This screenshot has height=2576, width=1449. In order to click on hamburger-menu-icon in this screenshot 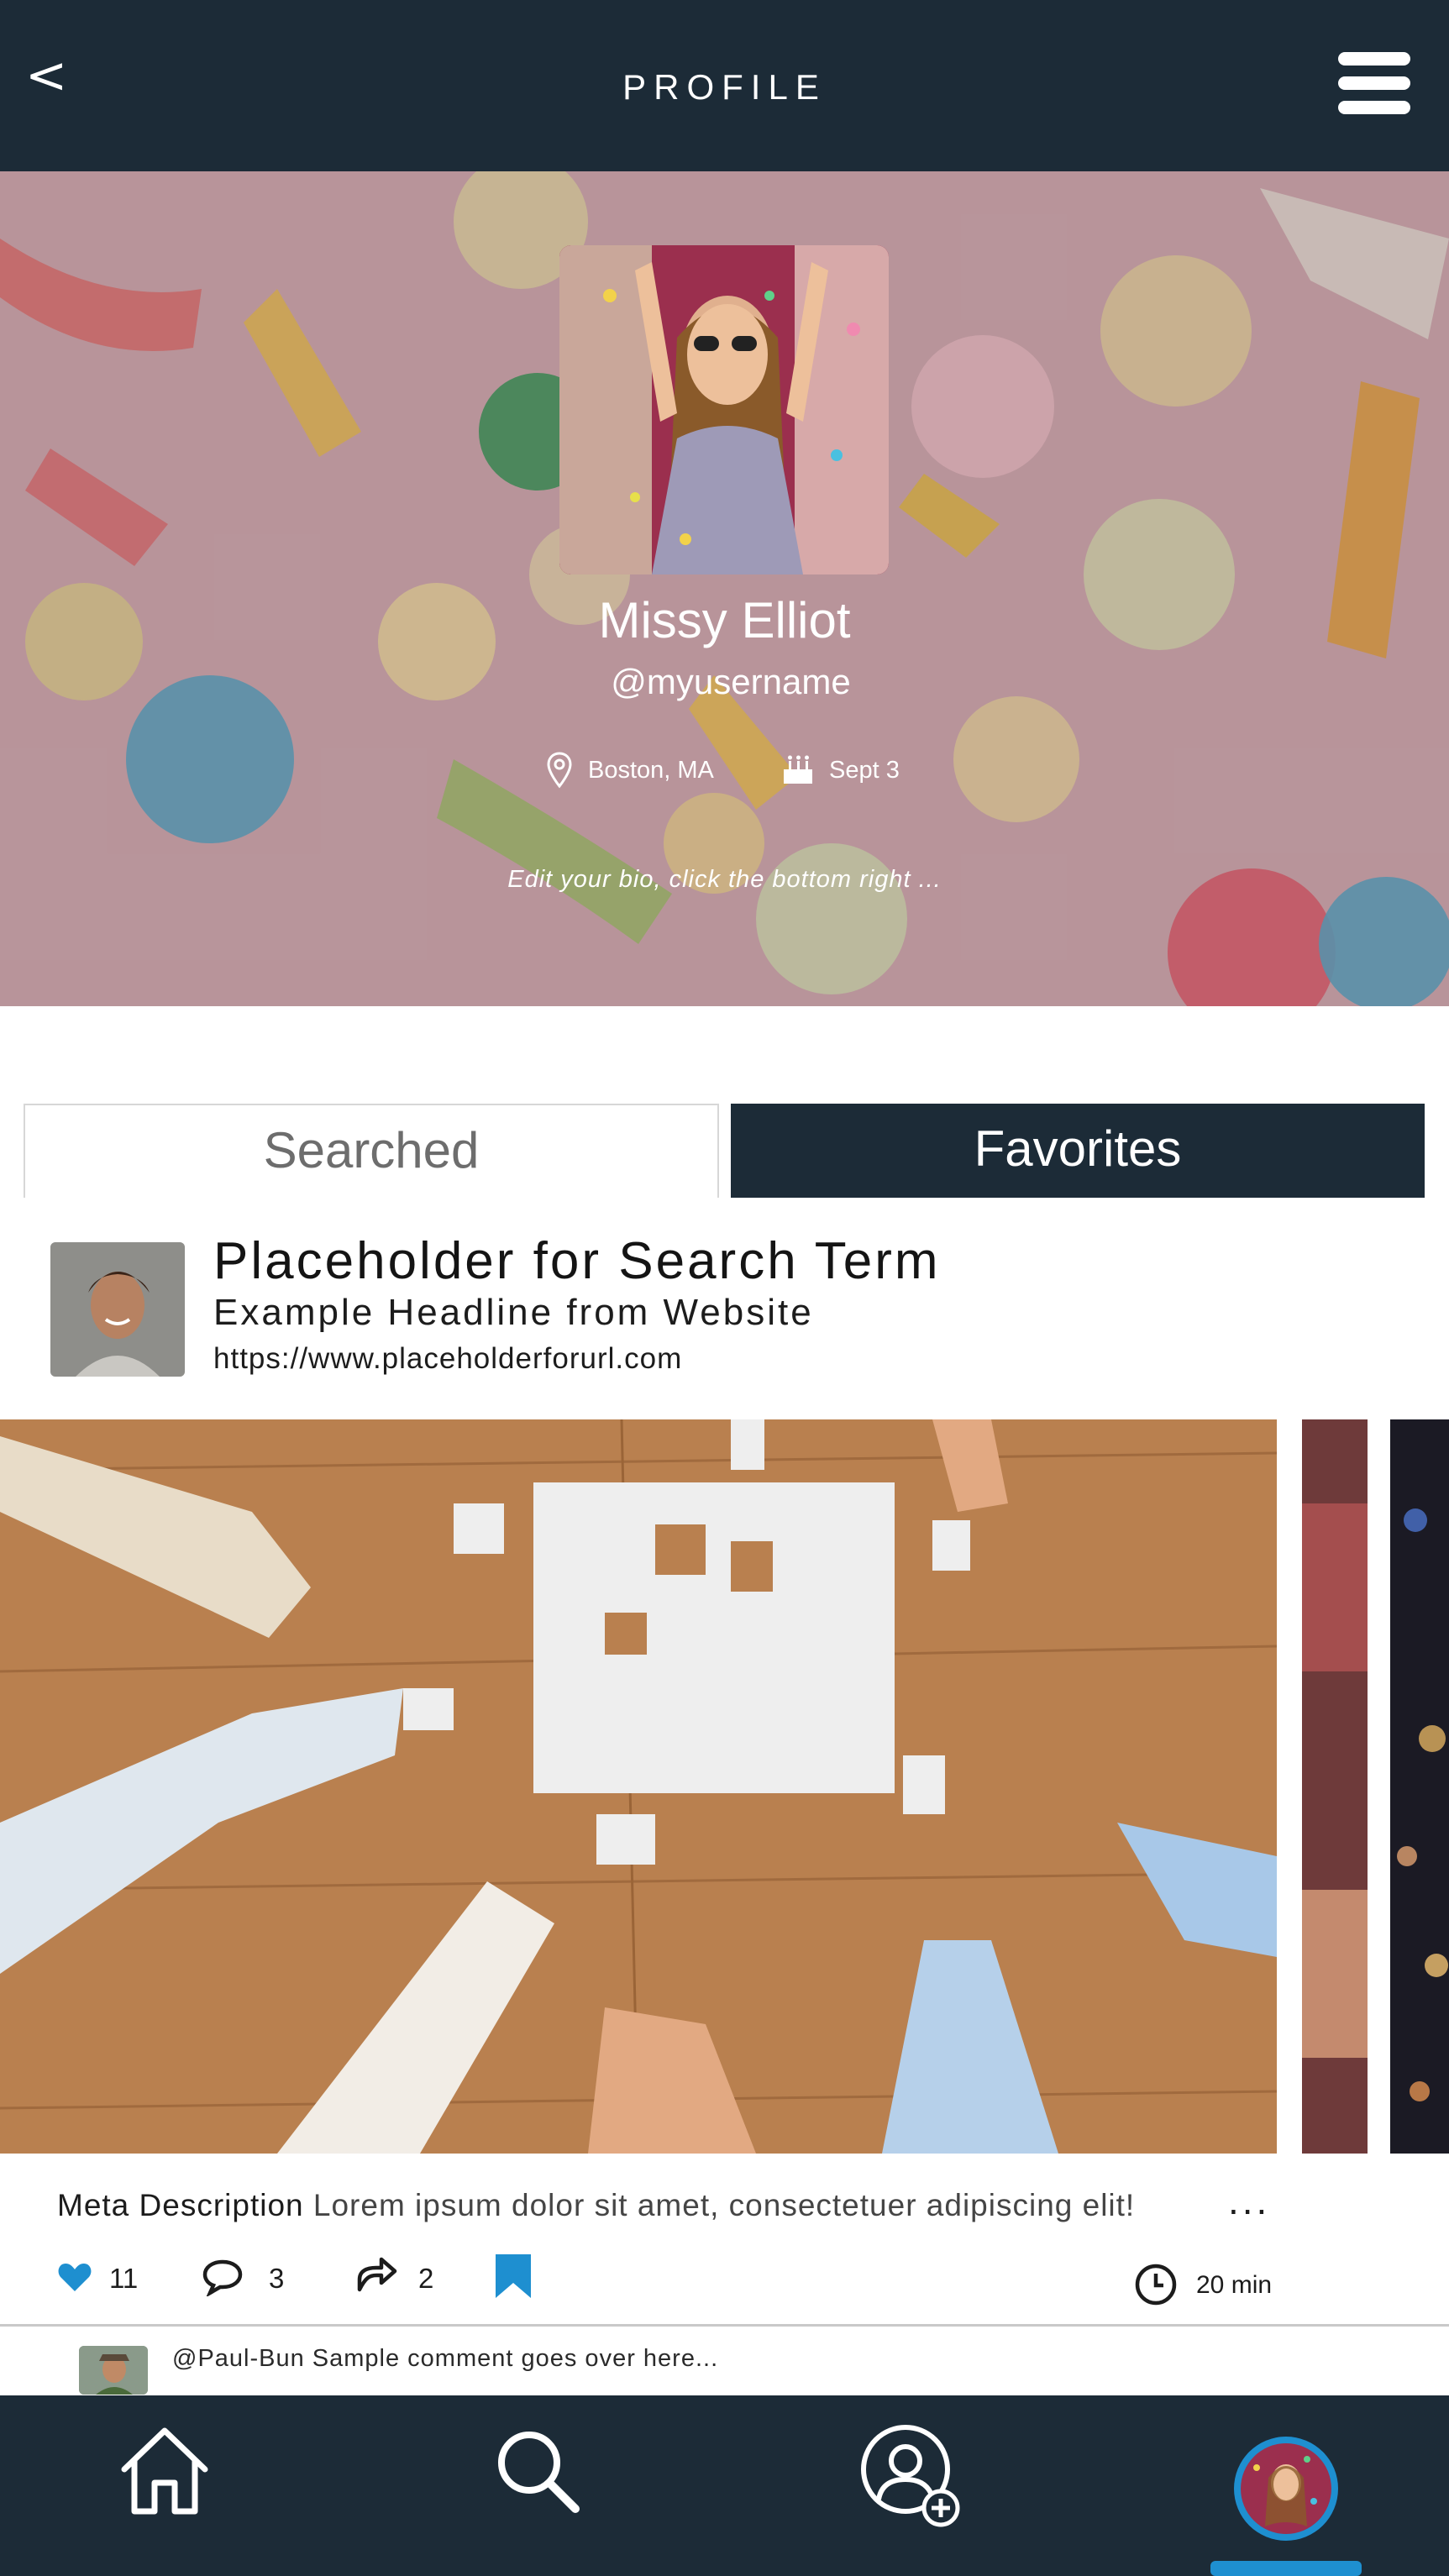, I will do `click(1374, 83)`.